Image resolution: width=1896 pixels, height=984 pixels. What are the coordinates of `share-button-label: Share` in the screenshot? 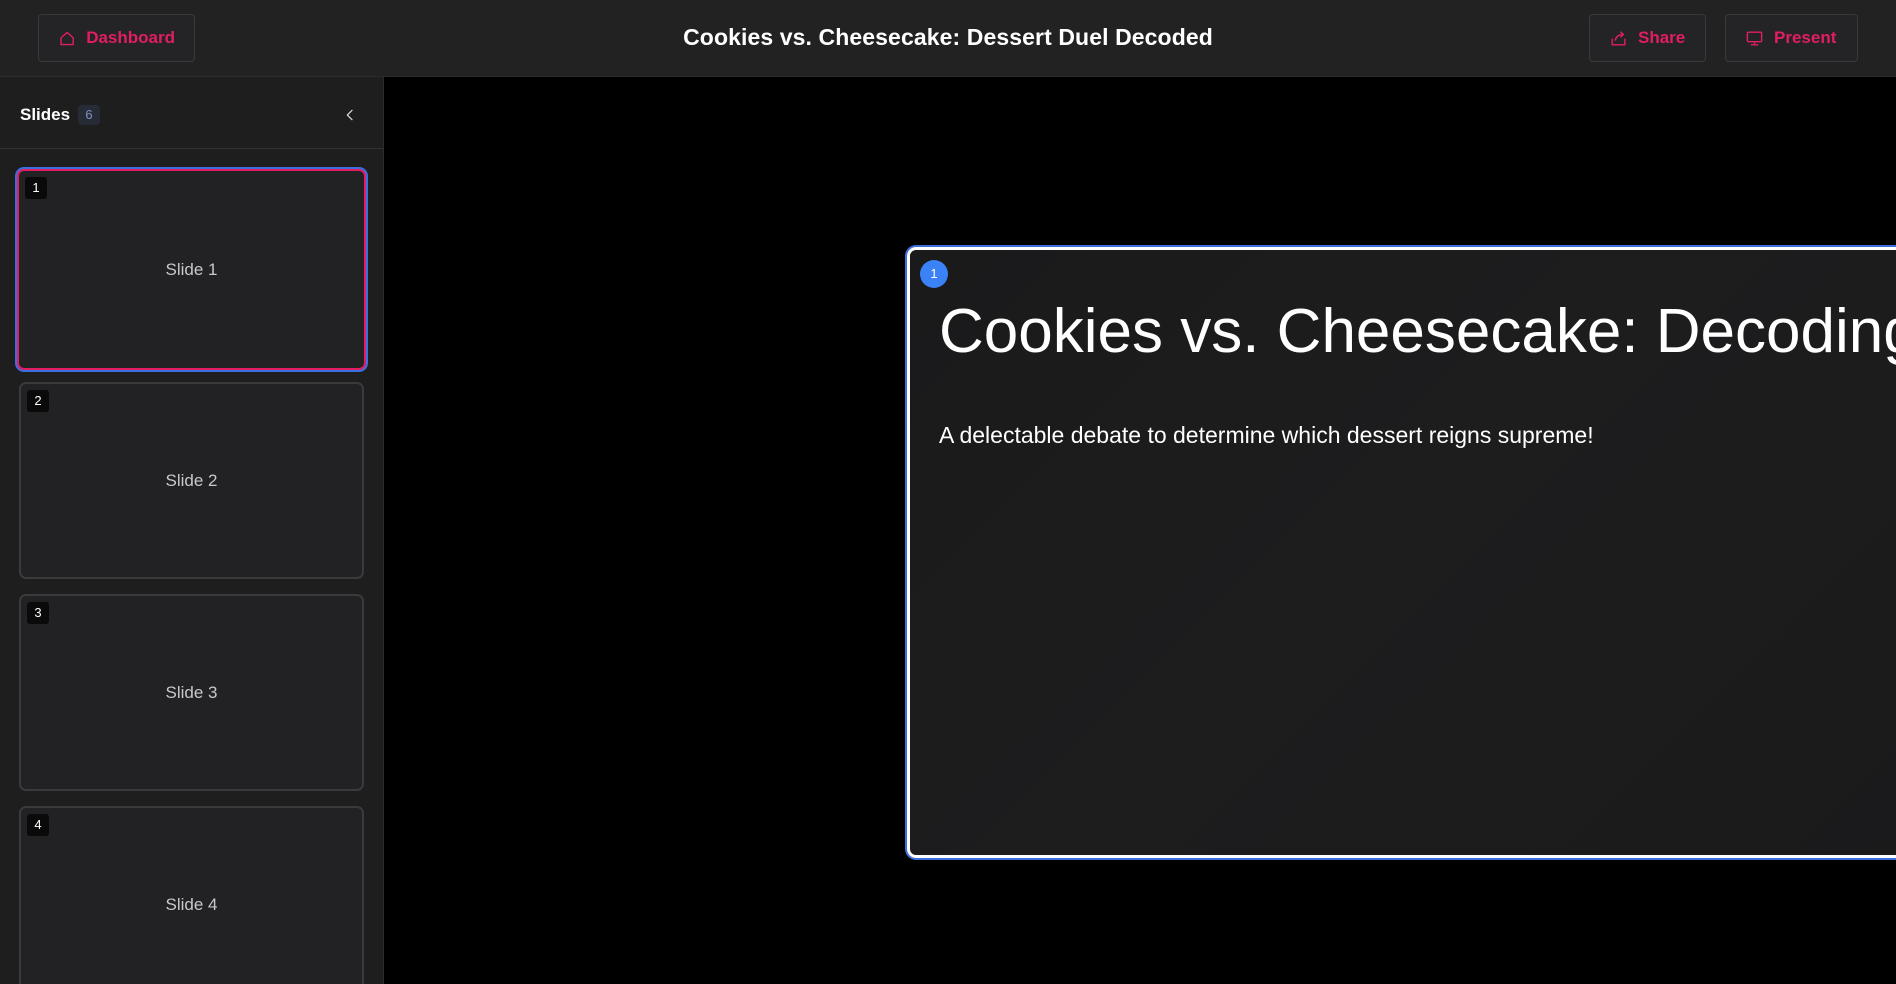 It's located at (1662, 37).